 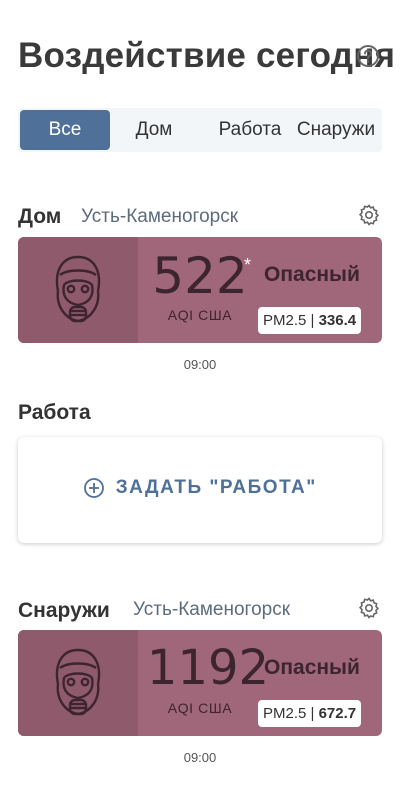 I want to click on add-work-label: ЗАДАТЬ "РАБОТА", so click(x=216, y=487).